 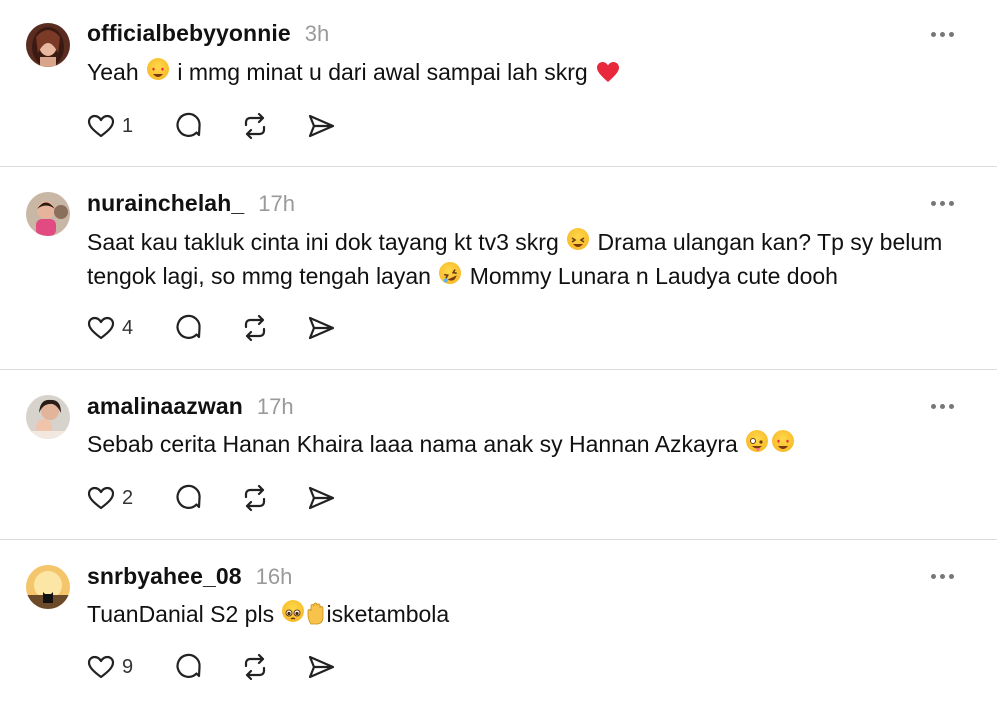 I want to click on username: amalinaazwan, so click(x=165, y=406).